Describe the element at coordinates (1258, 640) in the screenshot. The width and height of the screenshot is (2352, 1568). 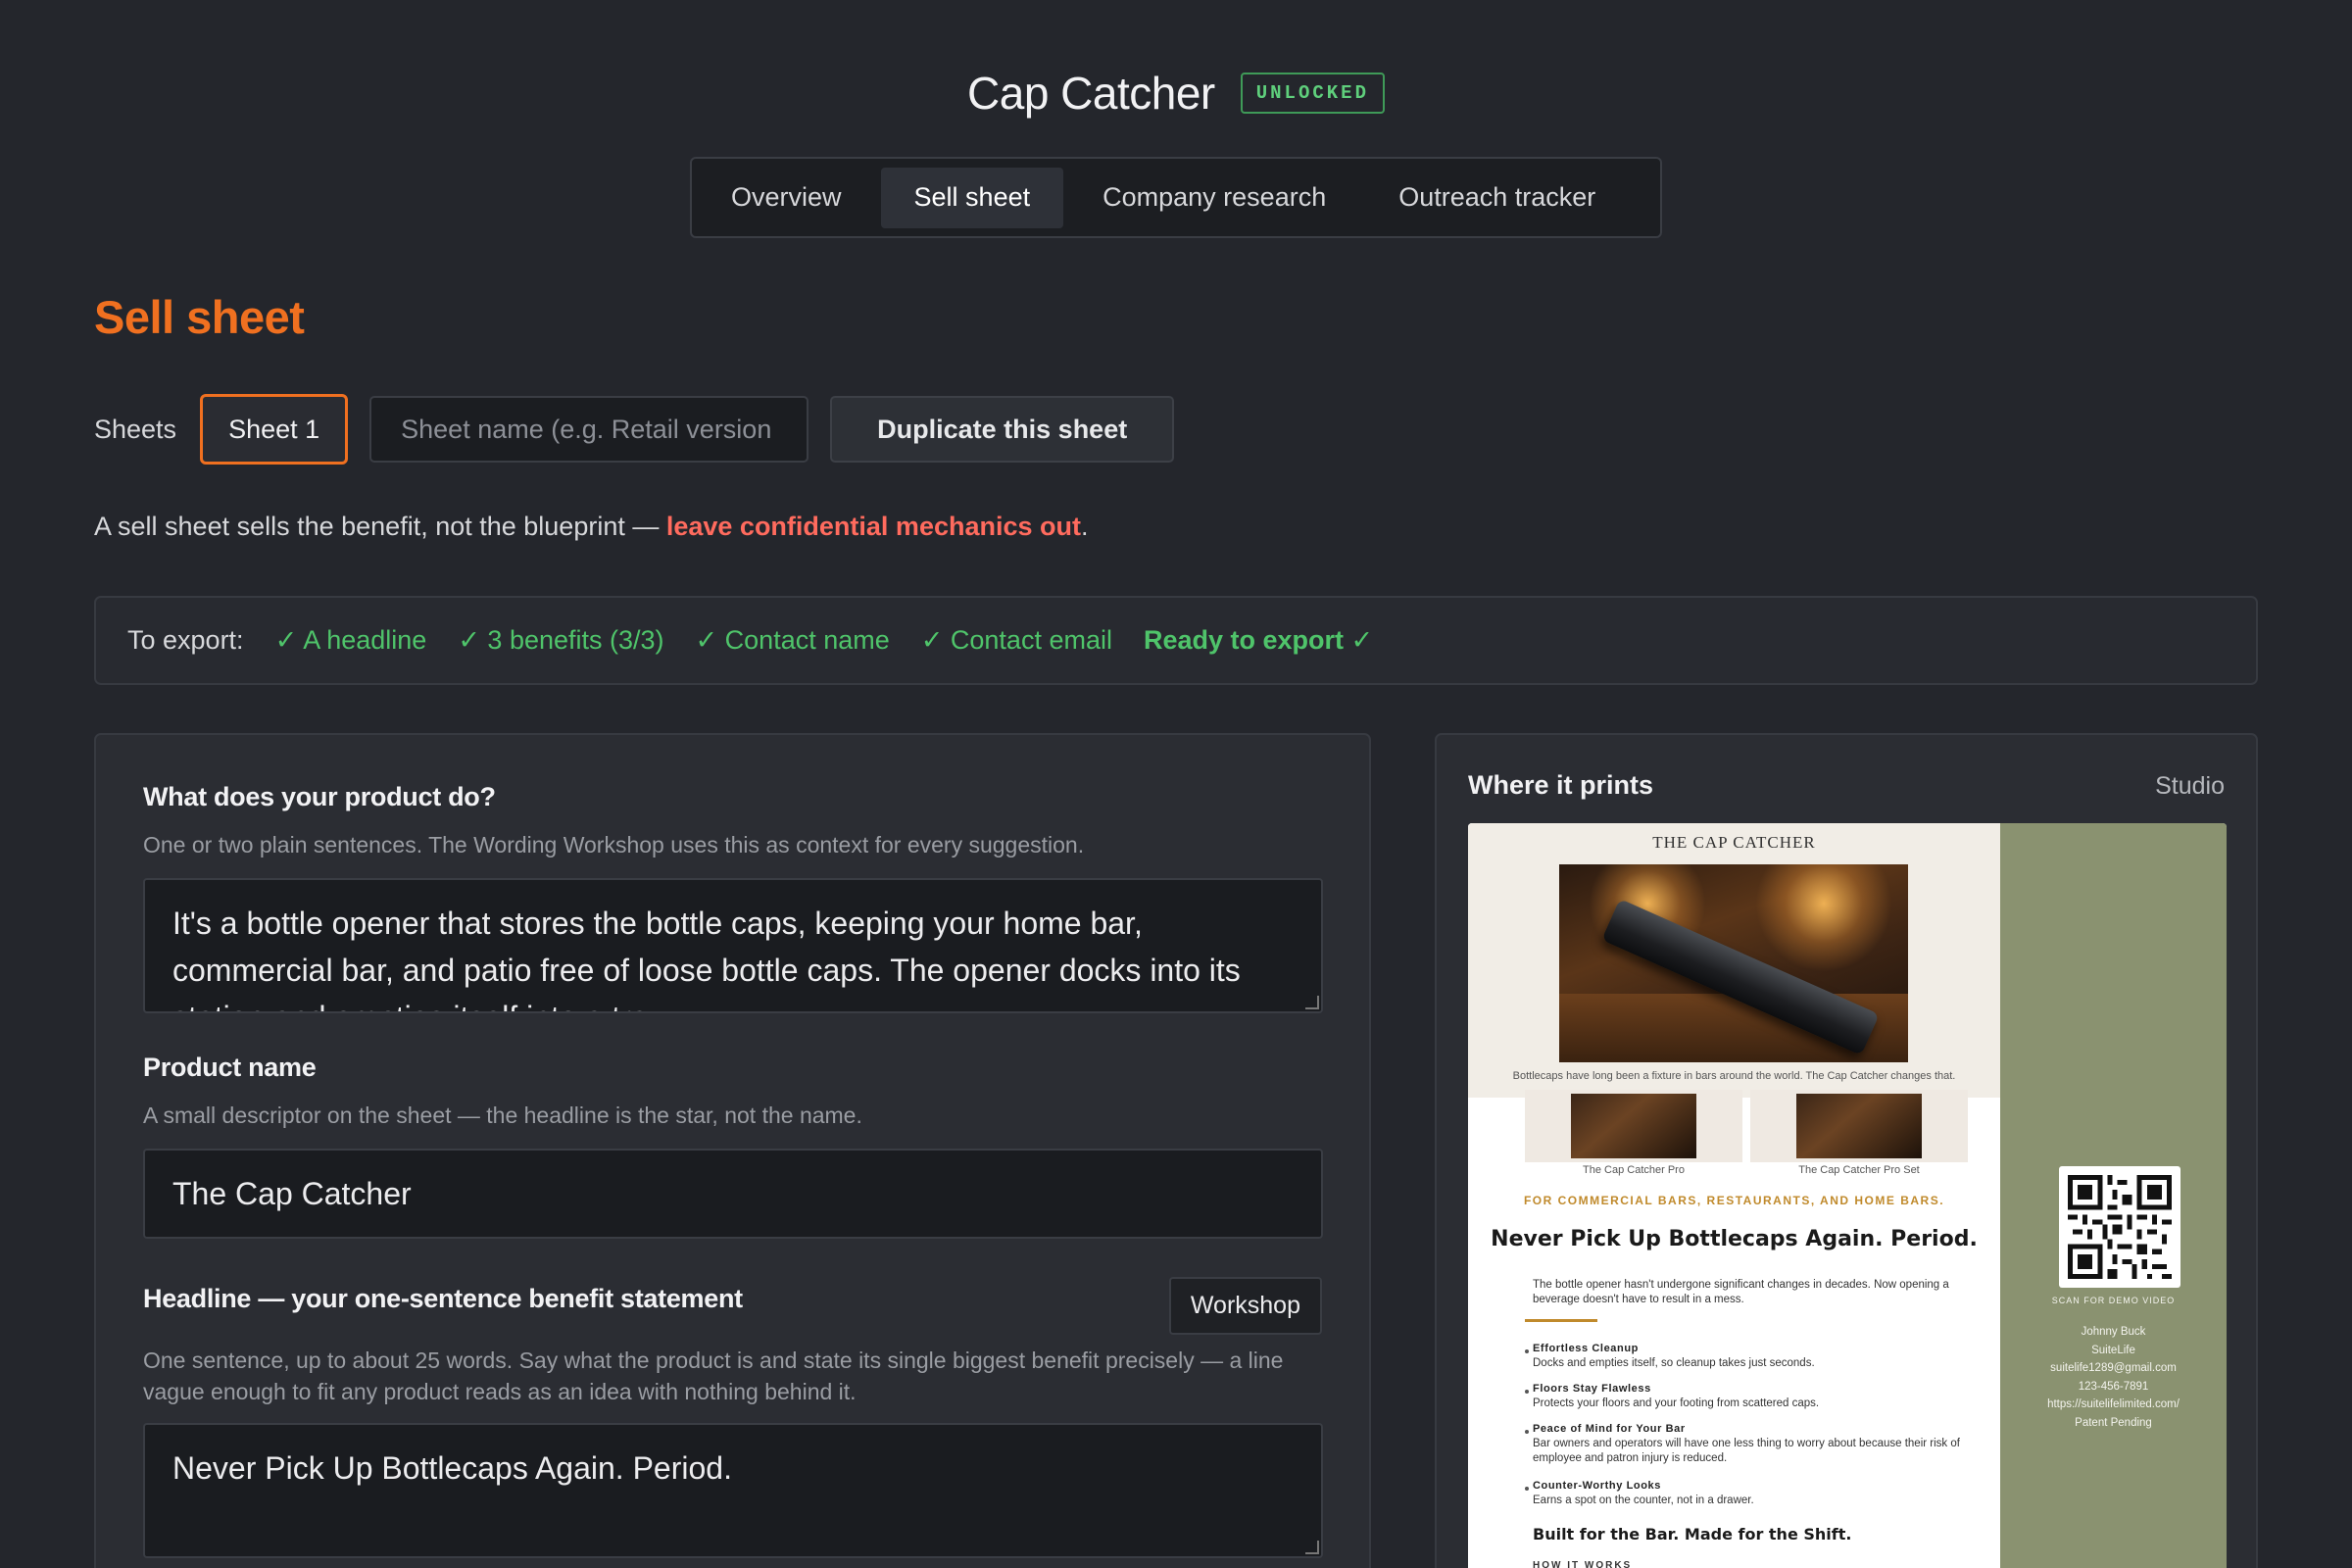
I see `ready-status: Ready to export ✓` at that location.